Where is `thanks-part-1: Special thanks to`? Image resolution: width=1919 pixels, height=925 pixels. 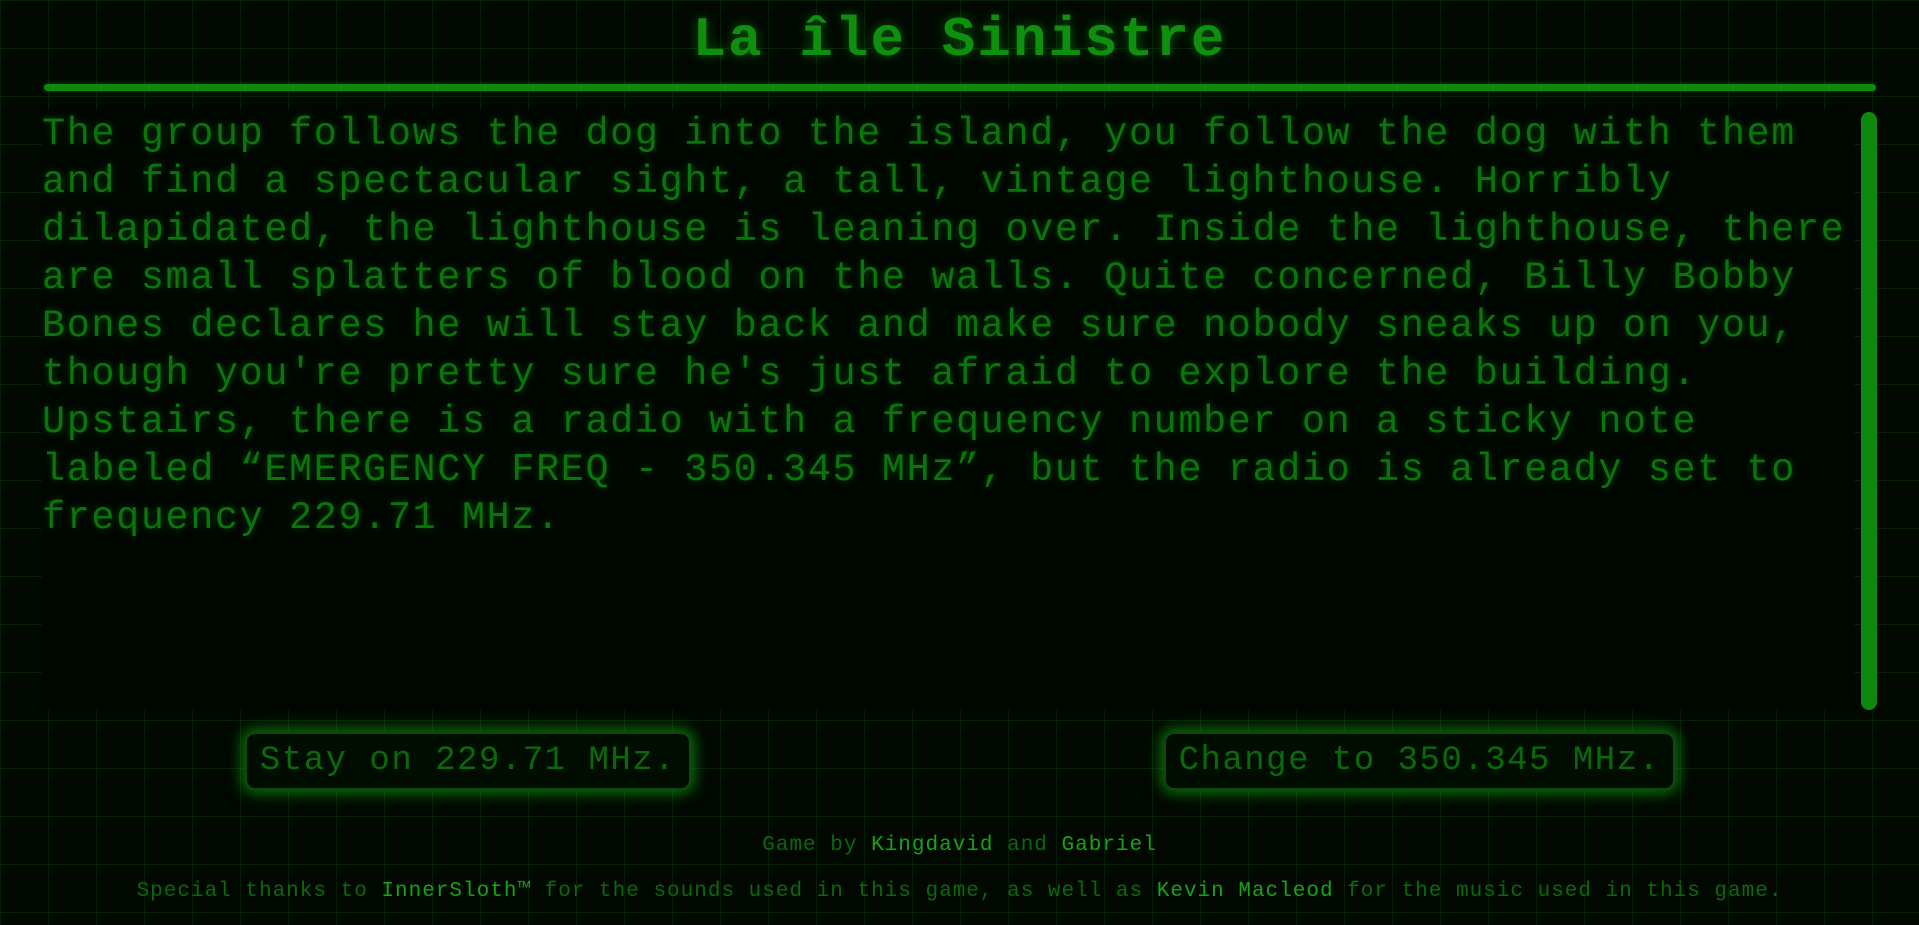 thanks-part-1: Special thanks to is located at coordinates (259, 891).